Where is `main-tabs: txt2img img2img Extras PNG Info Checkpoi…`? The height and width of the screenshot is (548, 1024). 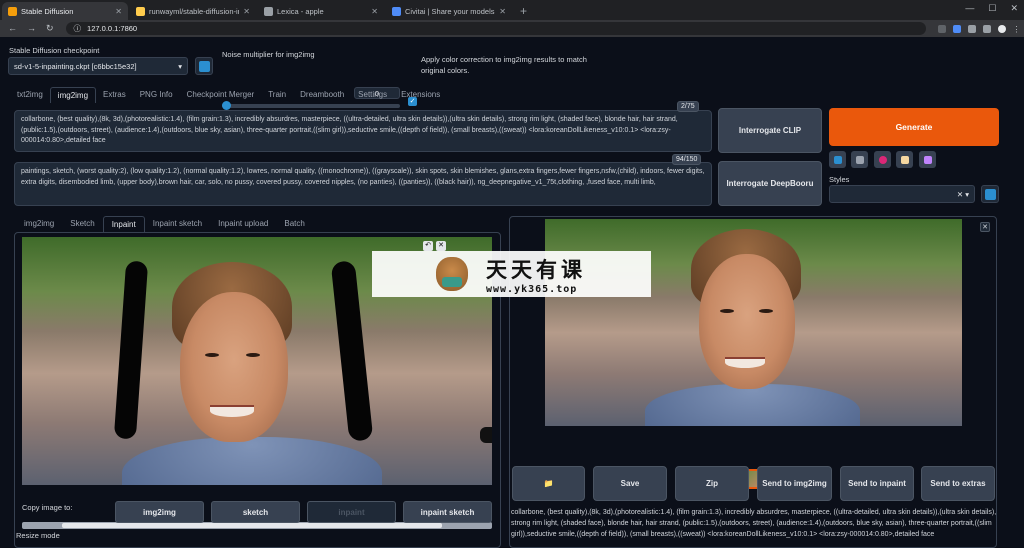
main-tabs: txt2img img2img Extras PNG Info Checkpoi… is located at coordinates (228, 95).